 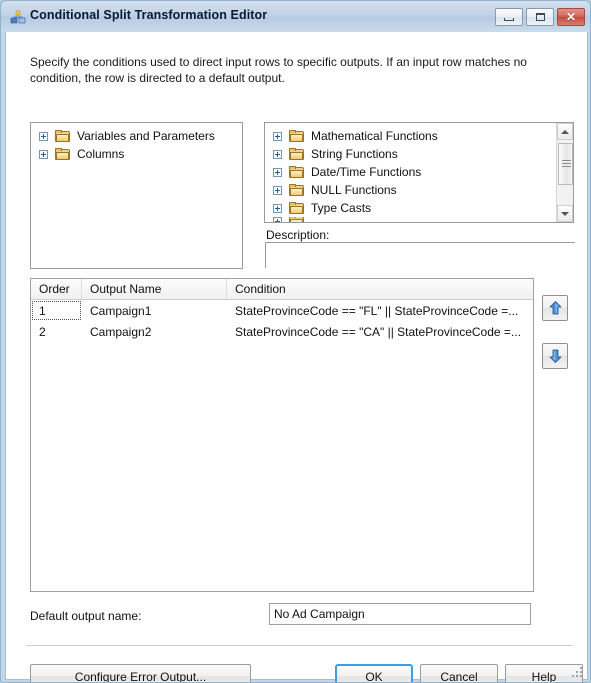 I want to click on tree-item-date-time-functions: Date/Time Functions, so click(x=411, y=172).